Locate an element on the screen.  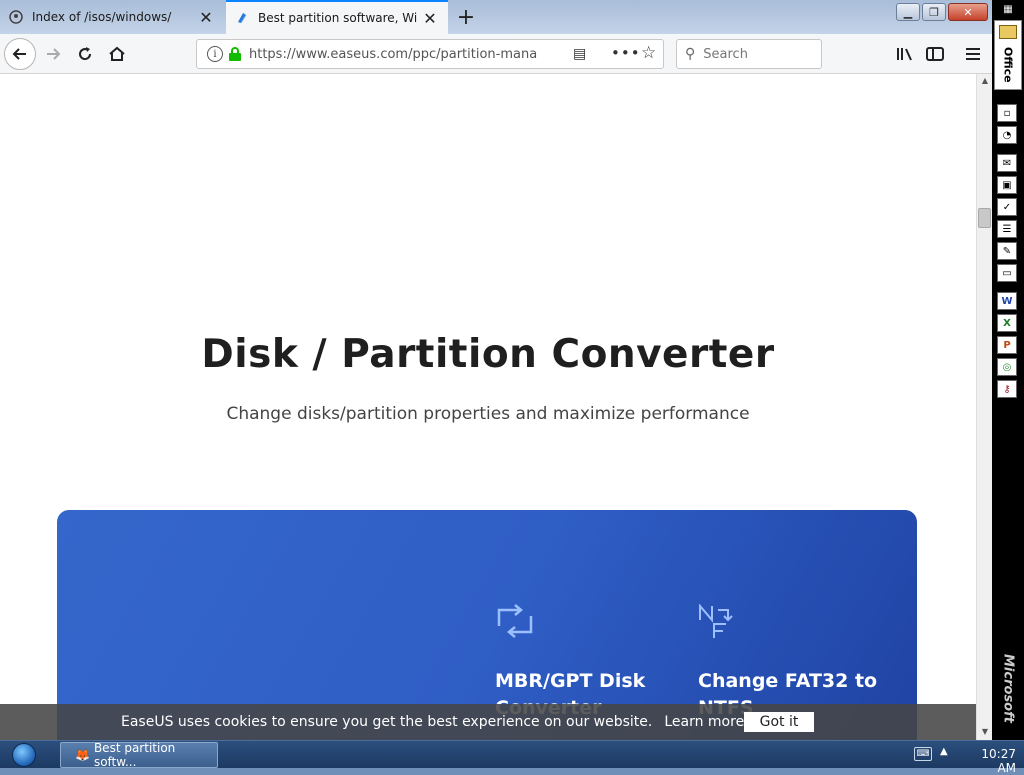
scrollbar-thumb is located at coordinates (984, 218).